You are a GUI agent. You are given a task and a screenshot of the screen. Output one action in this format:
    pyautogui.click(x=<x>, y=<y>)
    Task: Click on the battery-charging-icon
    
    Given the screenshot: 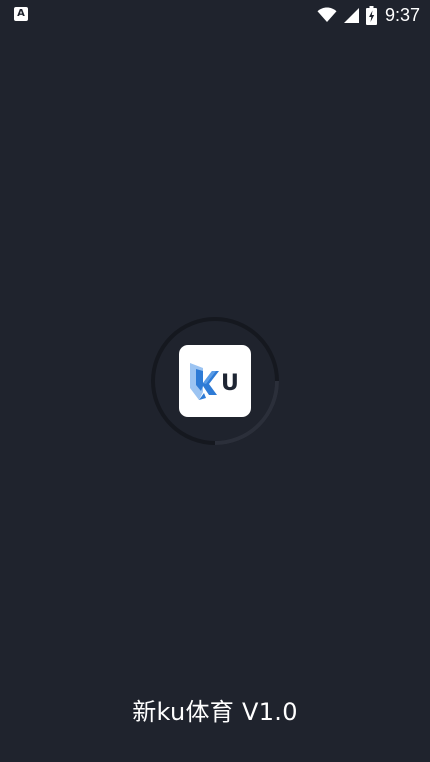 What is the action you would take?
    pyautogui.click(x=371, y=15)
    